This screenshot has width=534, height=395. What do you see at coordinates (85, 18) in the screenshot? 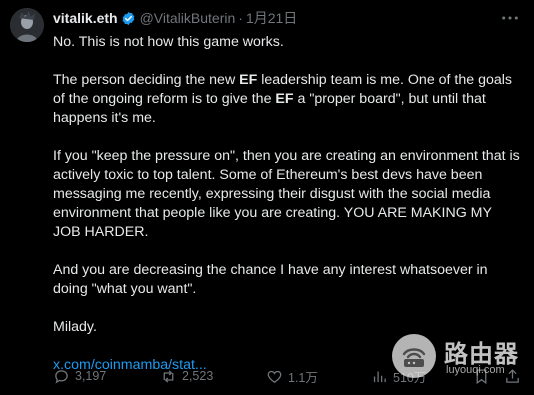
I see `display-name: vitalik.eth` at bounding box center [85, 18].